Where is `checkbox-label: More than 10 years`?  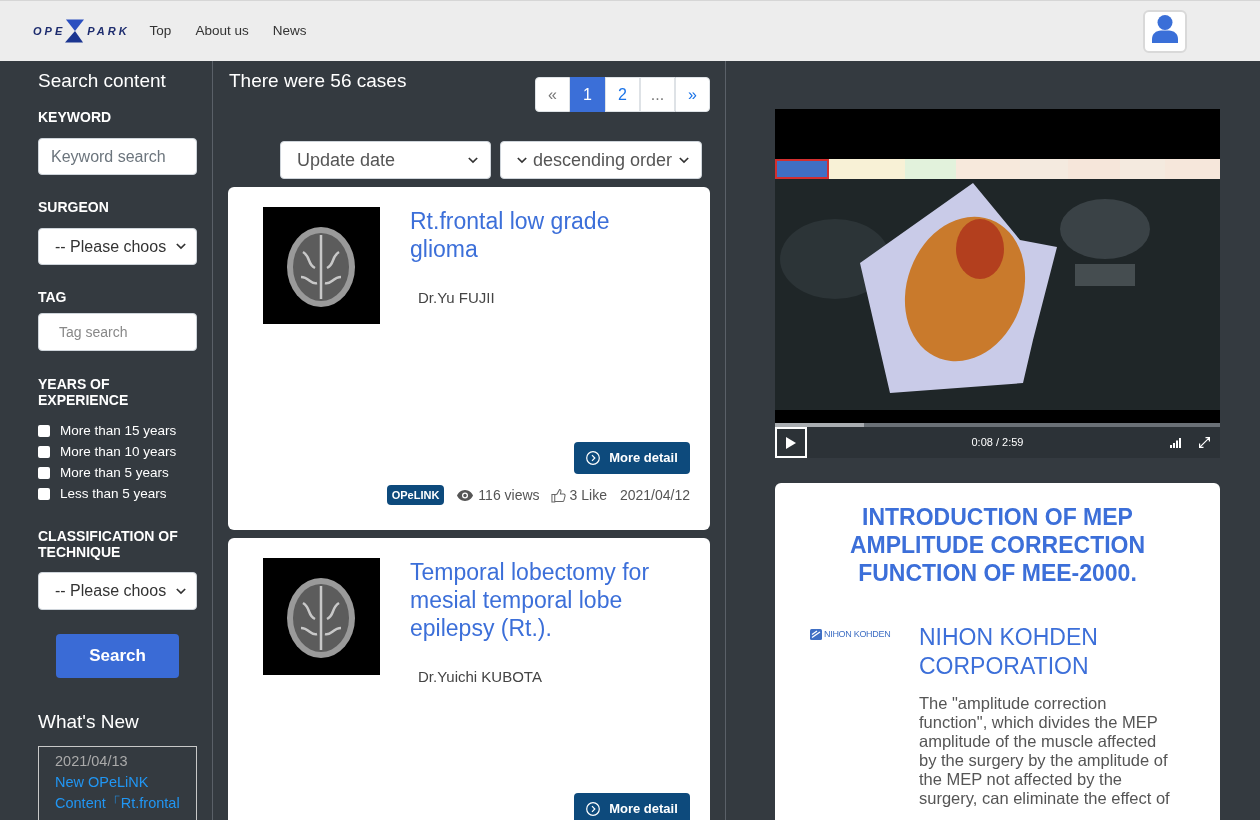
checkbox-label: More than 10 years is located at coordinates (118, 451).